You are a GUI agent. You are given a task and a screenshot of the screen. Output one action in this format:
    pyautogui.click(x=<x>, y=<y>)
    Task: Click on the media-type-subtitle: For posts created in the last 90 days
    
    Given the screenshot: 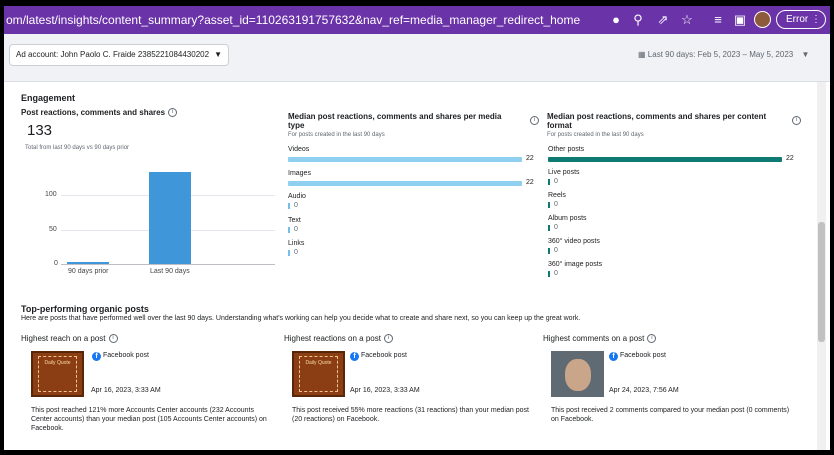 What is the action you would take?
    pyautogui.click(x=336, y=135)
    